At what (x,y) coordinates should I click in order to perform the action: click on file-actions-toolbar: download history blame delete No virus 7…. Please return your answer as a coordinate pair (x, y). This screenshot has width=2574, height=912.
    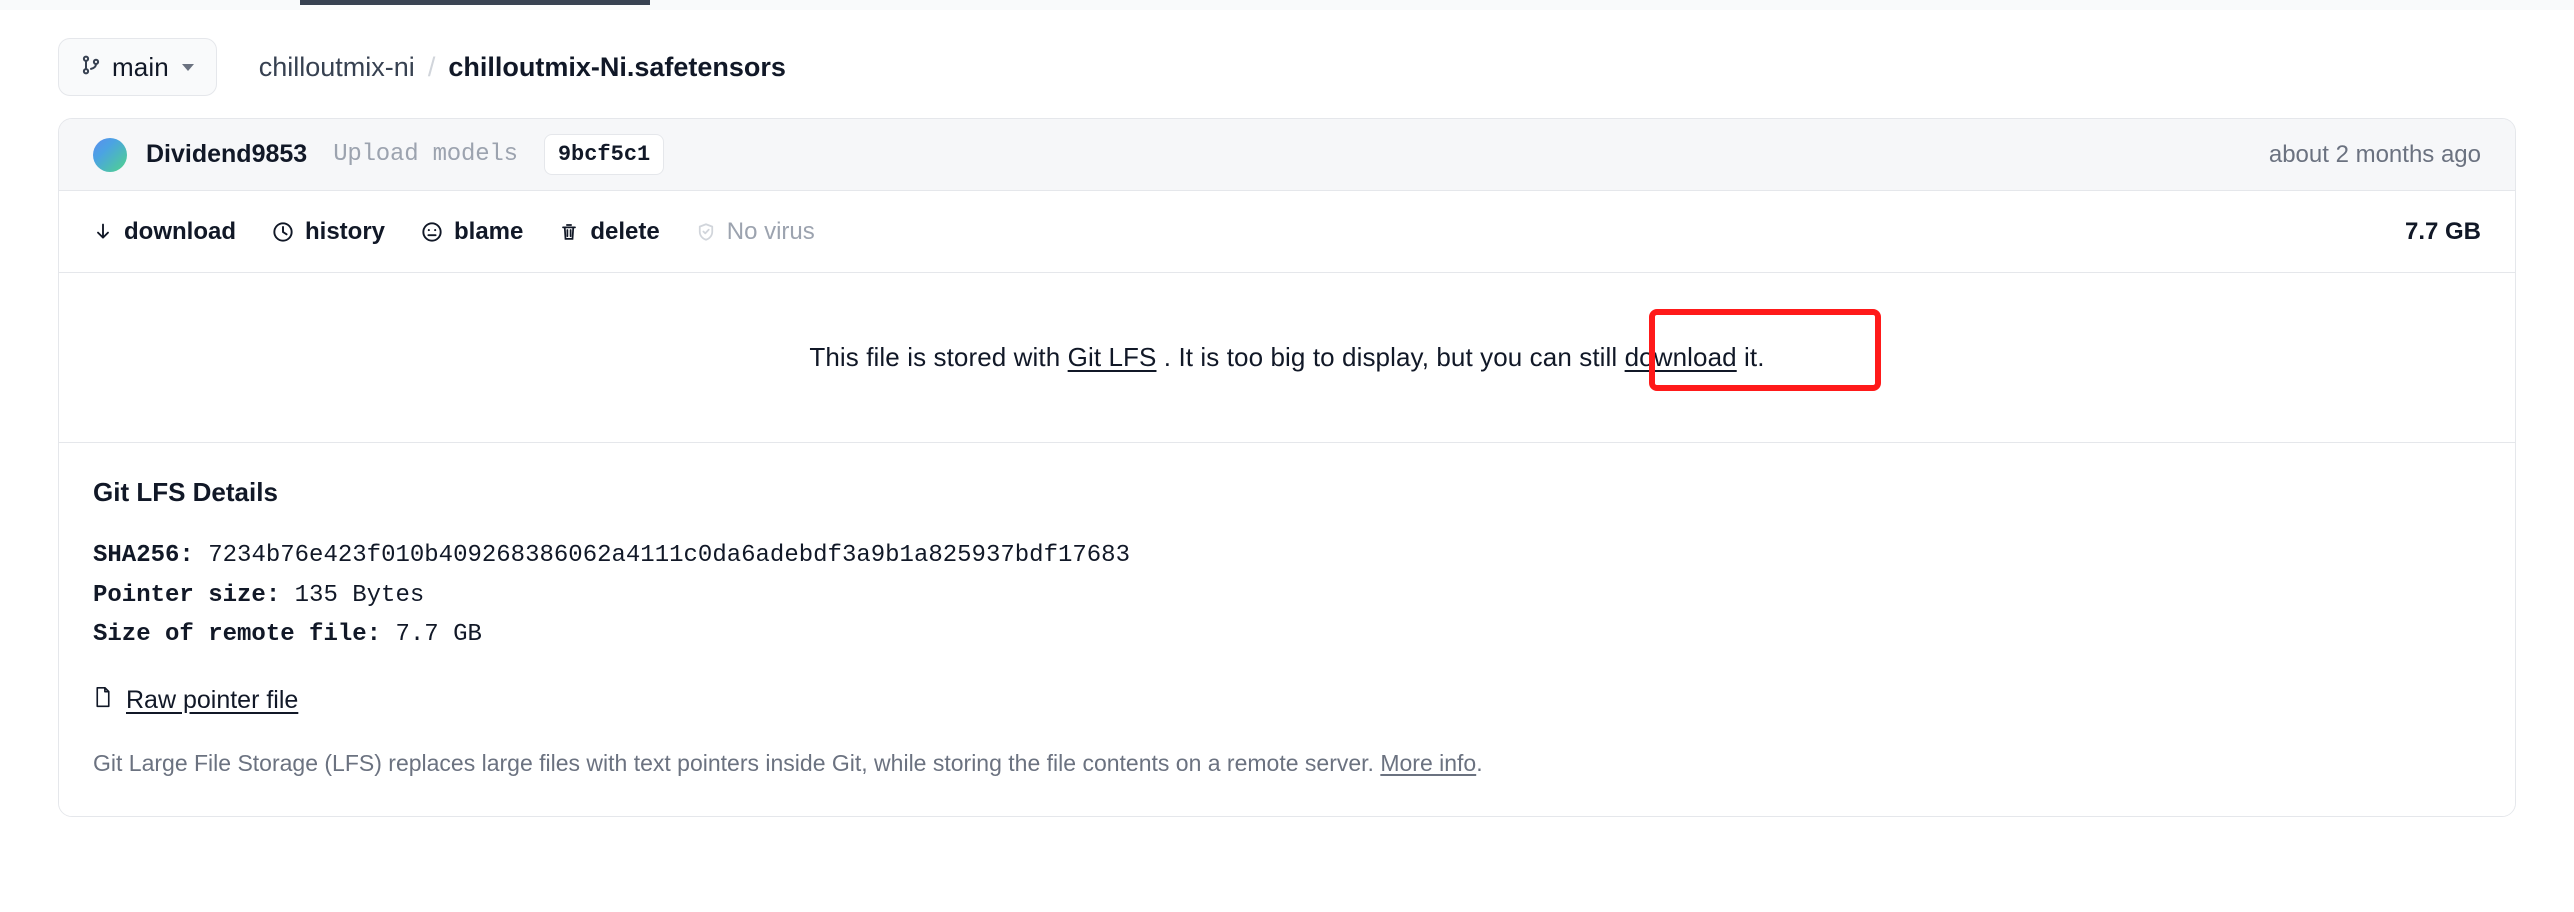
    Looking at the image, I should click on (1287, 232).